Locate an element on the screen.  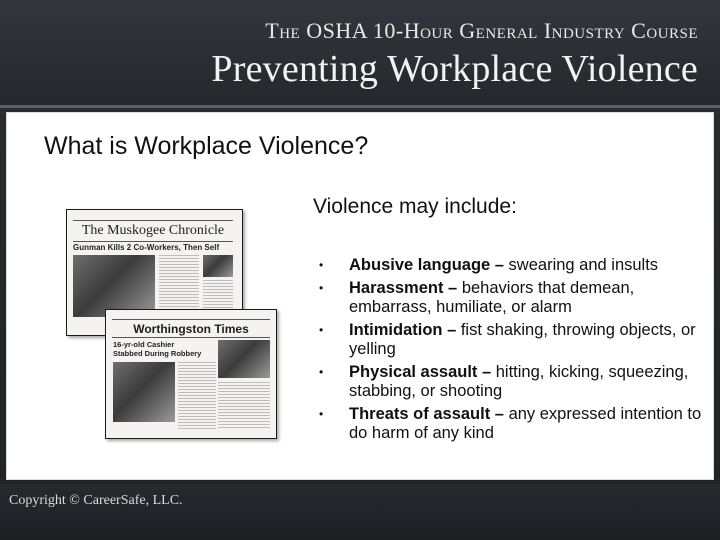
bullet-term: Intimidation – is located at coordinates (403, 329).